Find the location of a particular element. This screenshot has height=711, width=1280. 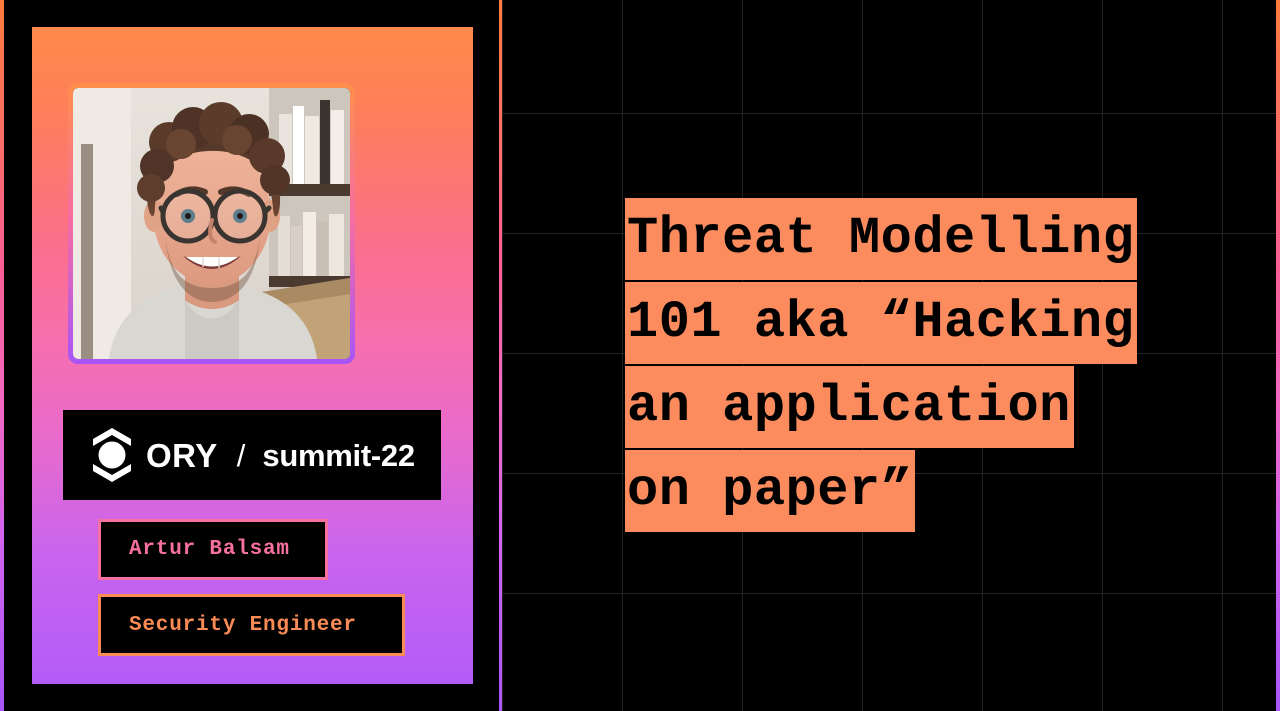

ory-logo-mark is located at coordinates (112, 455).